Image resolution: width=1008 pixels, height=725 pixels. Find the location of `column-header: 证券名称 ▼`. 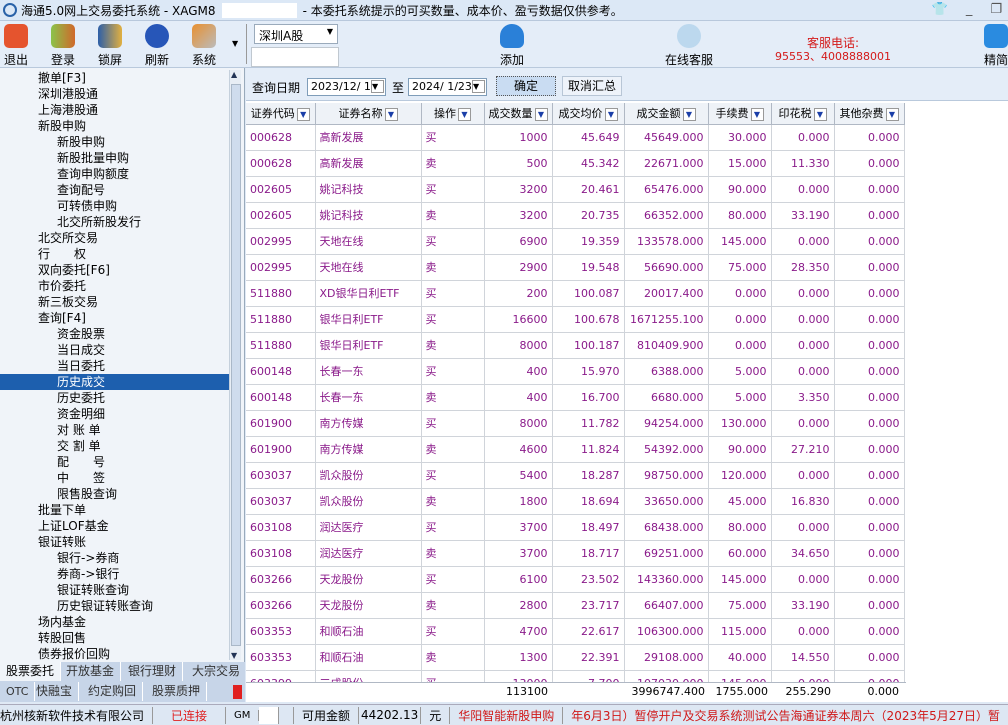

column-header: 证券名称 ▼ is located at coordinates (368, 114).